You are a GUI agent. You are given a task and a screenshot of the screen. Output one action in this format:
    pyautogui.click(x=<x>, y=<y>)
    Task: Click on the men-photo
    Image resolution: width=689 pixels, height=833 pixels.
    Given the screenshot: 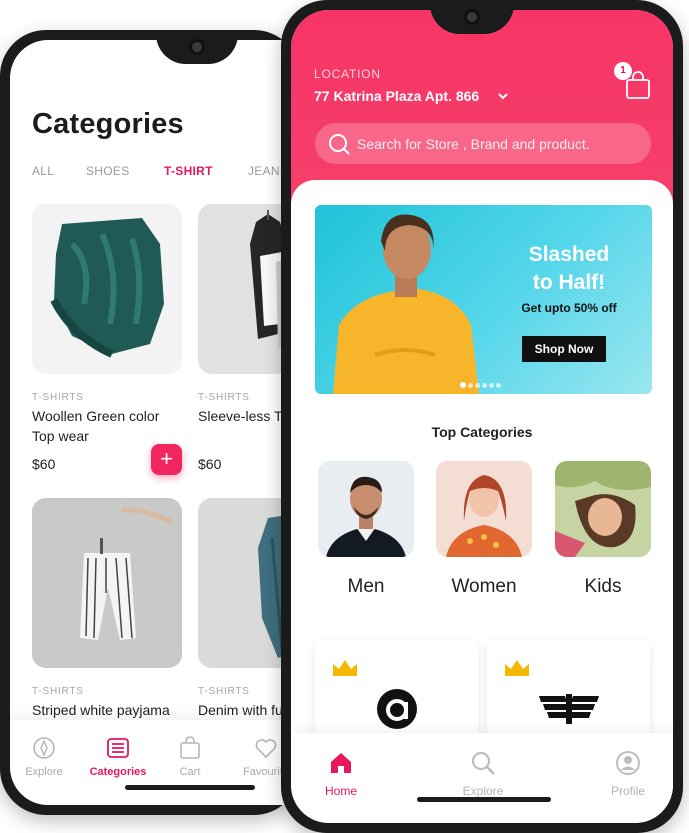 What is the action you would take?
    pyautogui.click(x=366, y=509)
    